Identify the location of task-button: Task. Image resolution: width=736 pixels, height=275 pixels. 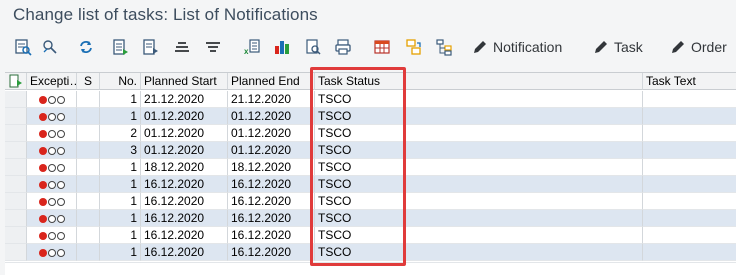
(618, 47).